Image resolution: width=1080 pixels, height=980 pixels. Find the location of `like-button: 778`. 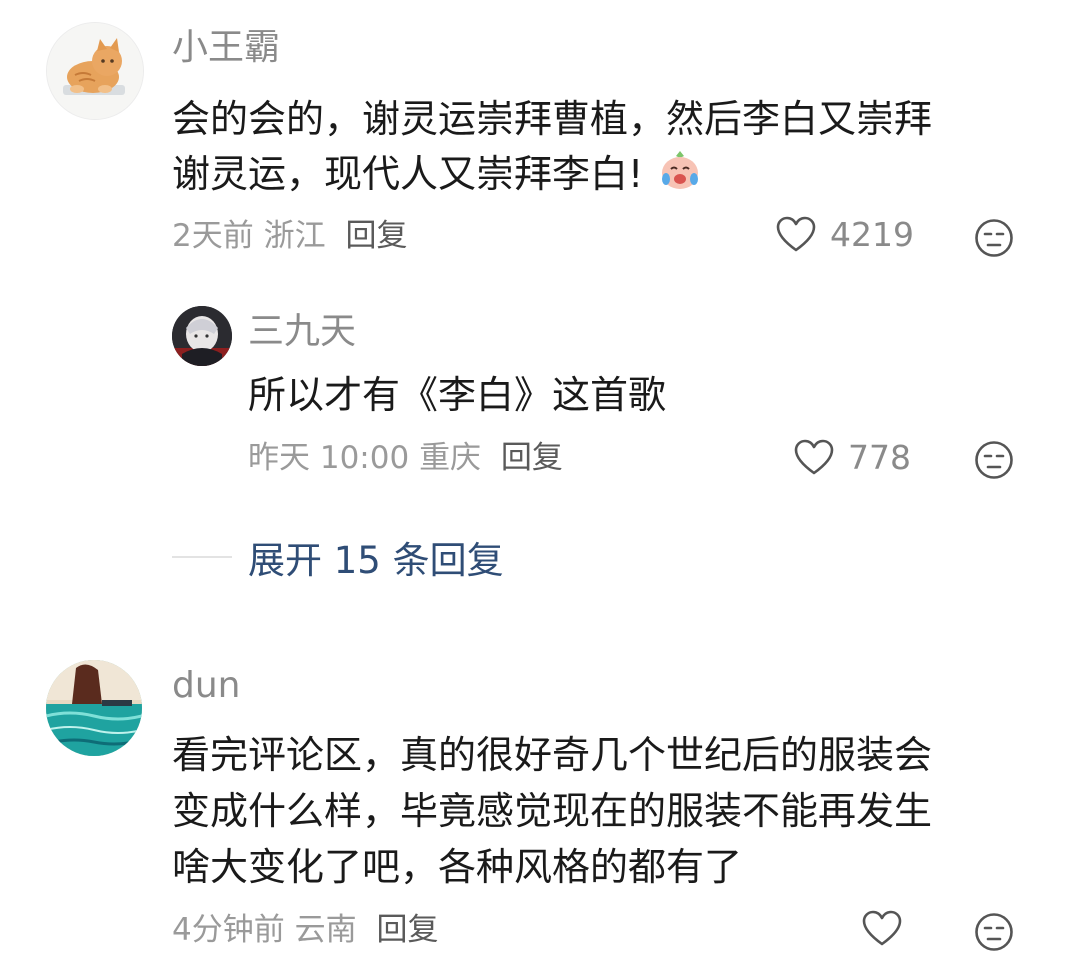

like-button: 778 is located at coordinates (852, 457).